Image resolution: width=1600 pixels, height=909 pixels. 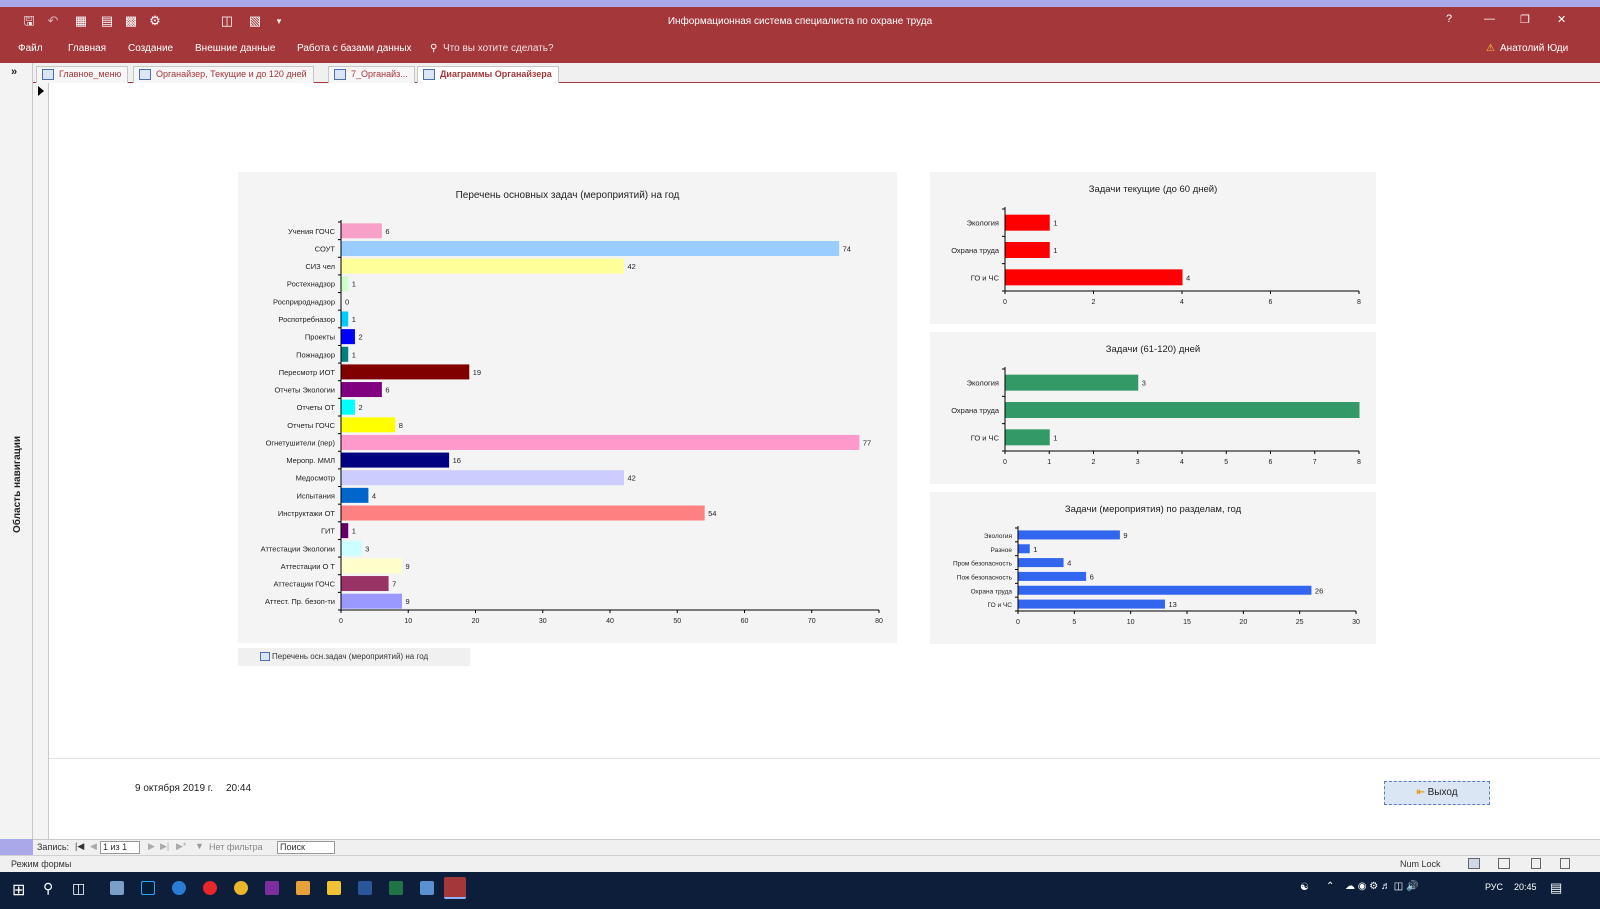 I want to click on filter-icon: ▼, so click(x=199, y=846).